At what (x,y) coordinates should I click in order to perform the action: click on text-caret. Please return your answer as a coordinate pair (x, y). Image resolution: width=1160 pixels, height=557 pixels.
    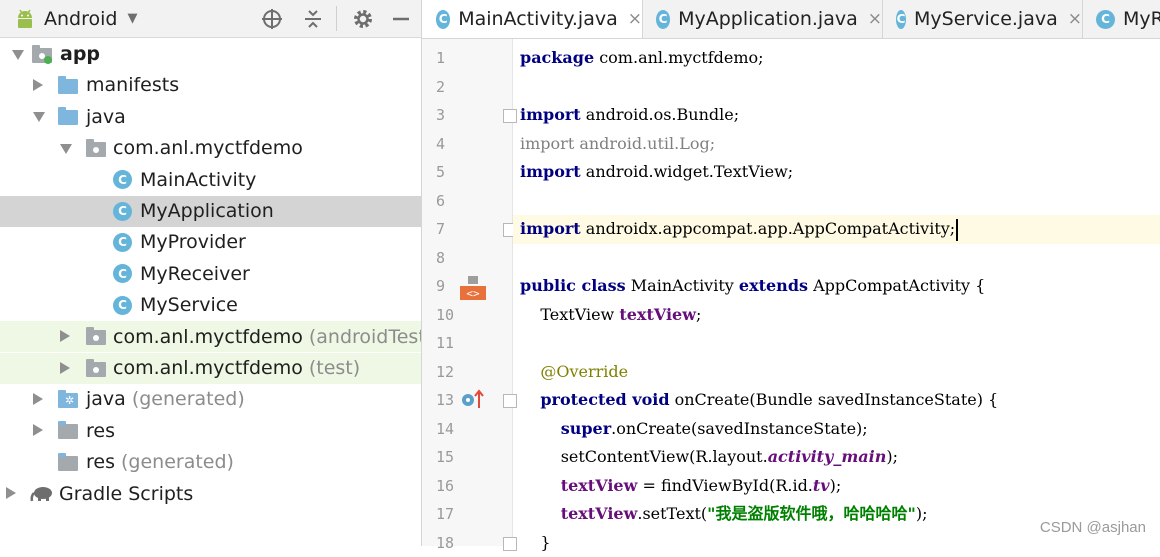
    Looking at the image, I should click on (957, 230).